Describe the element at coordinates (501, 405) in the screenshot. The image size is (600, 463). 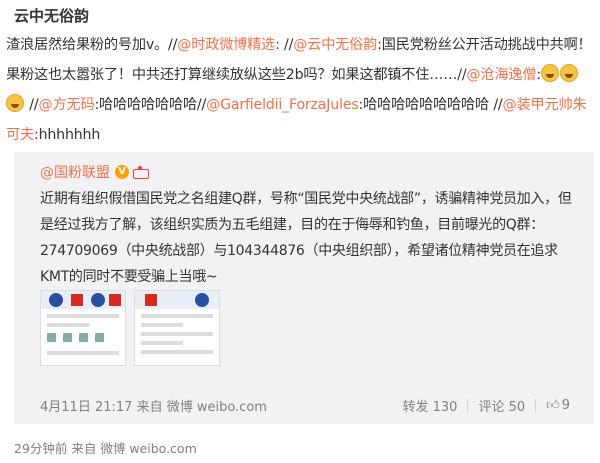
I see `comment-count-button: 评论 50` at that location.